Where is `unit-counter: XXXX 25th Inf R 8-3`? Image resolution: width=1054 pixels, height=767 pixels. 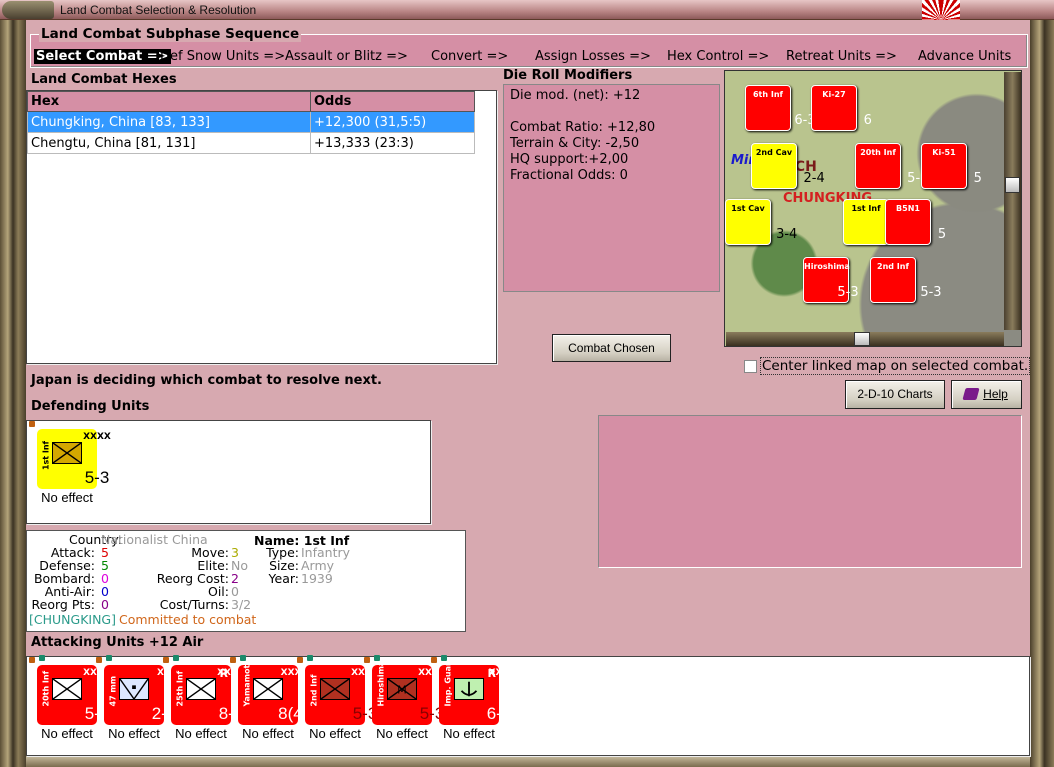
unit-counter: XXXX 25th Inf R 8-3 is located at coordinates (208, 695).